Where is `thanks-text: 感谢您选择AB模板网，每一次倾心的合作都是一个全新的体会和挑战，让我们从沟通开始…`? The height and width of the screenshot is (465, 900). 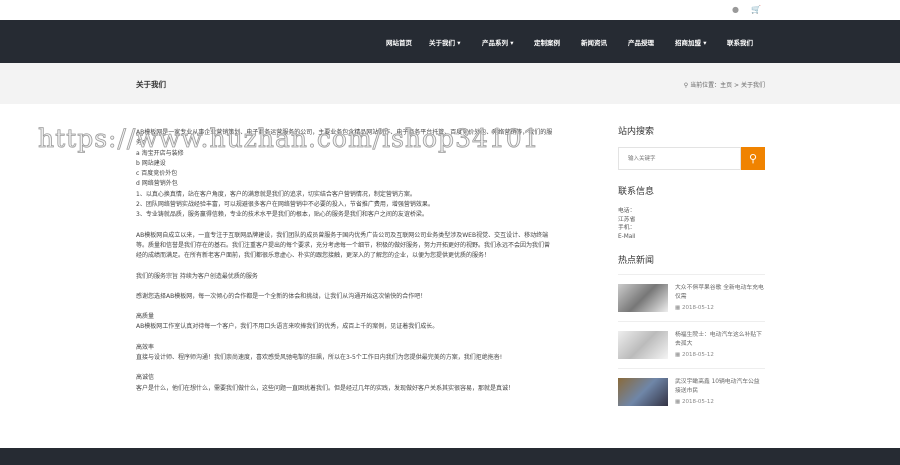 thanks-text: 感谢您选择AB模板网，每一次倾心的合作都是一个全新的体会和挑战，让我们从沟通开始… is located at coordinates (281, 296).